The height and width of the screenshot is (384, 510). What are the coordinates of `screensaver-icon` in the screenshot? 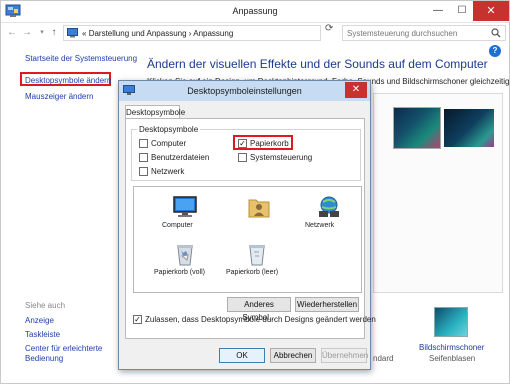 It's located at (451, 322).